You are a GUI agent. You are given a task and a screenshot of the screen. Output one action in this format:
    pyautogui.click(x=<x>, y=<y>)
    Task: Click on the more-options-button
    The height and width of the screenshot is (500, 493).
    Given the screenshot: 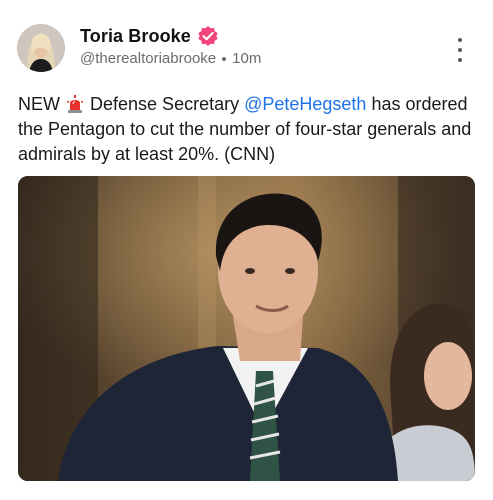 What is the action you would take?
    pyautogui.click(x=460, y=50)
    